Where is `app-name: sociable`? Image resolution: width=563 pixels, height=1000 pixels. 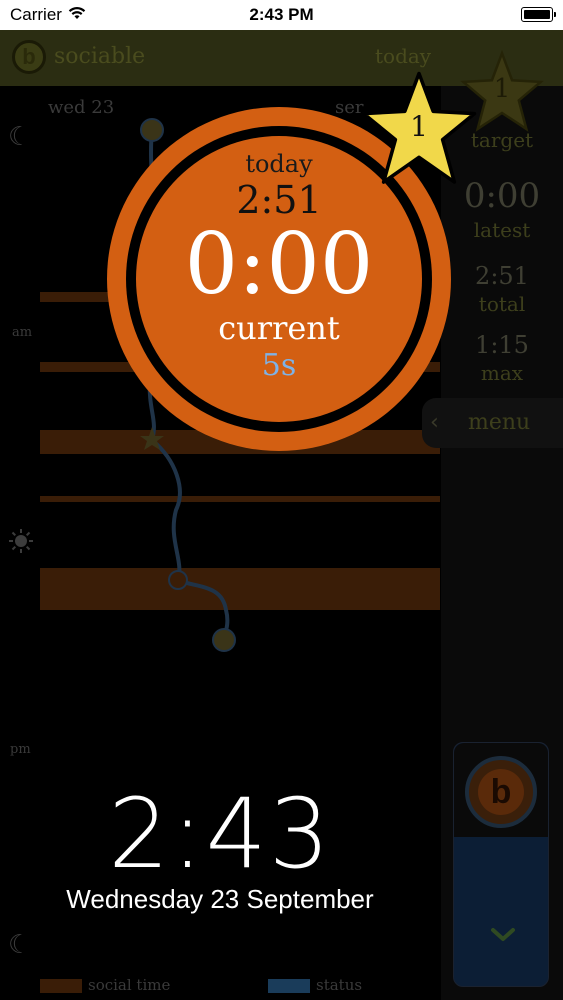 app-name: sociable is located at coordinates (100, 56).